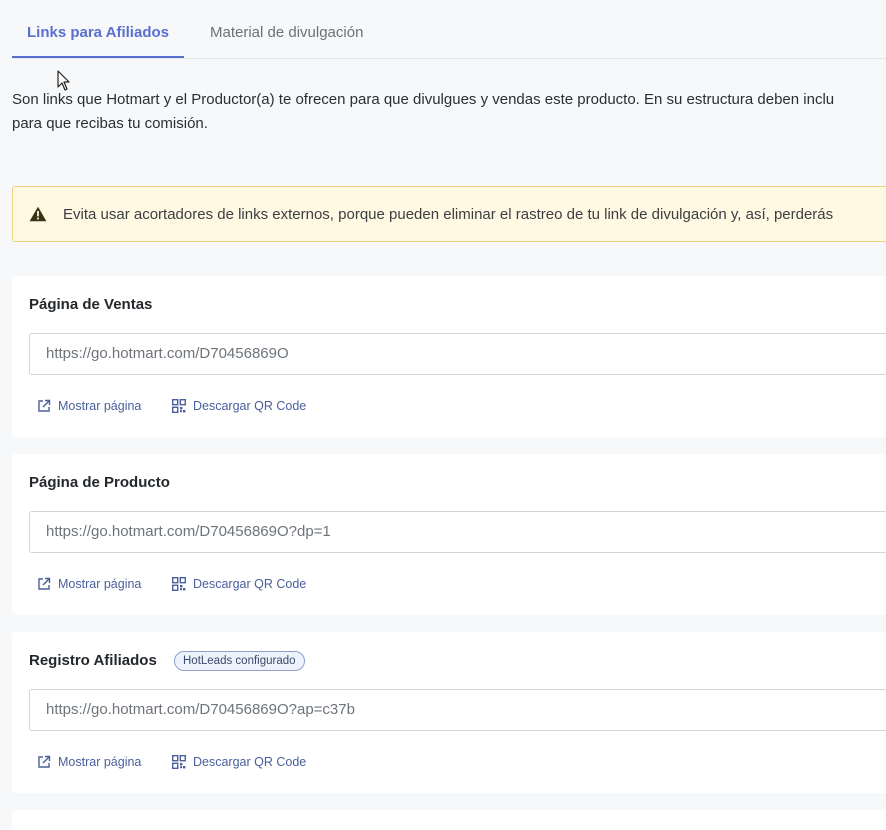 This screenshot has width=886, height=830. Describe the element at coordinates (110, 123) in the screenshot. I see `intro-line-2: para que recibas tu comisión.` at that location.